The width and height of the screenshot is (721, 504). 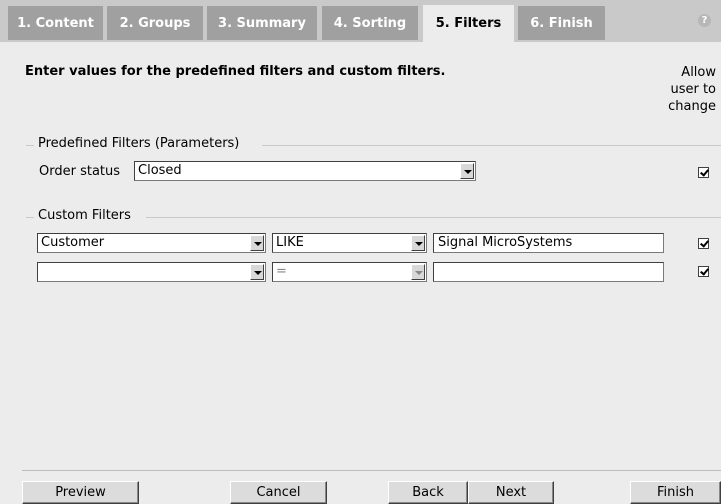 I want to click on allow-line-3: change, so click(x=692, y=106).